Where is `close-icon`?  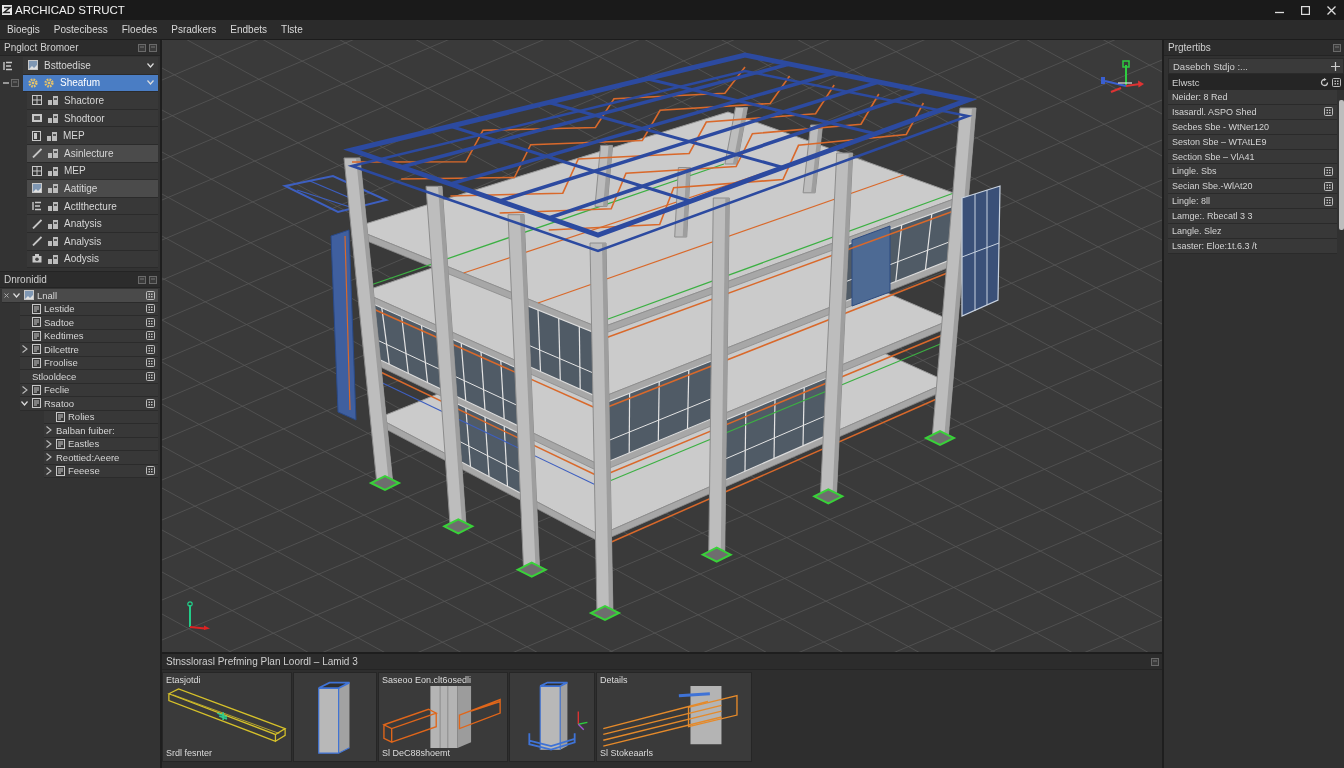
close-icon is located at coordinates (1331, 10).